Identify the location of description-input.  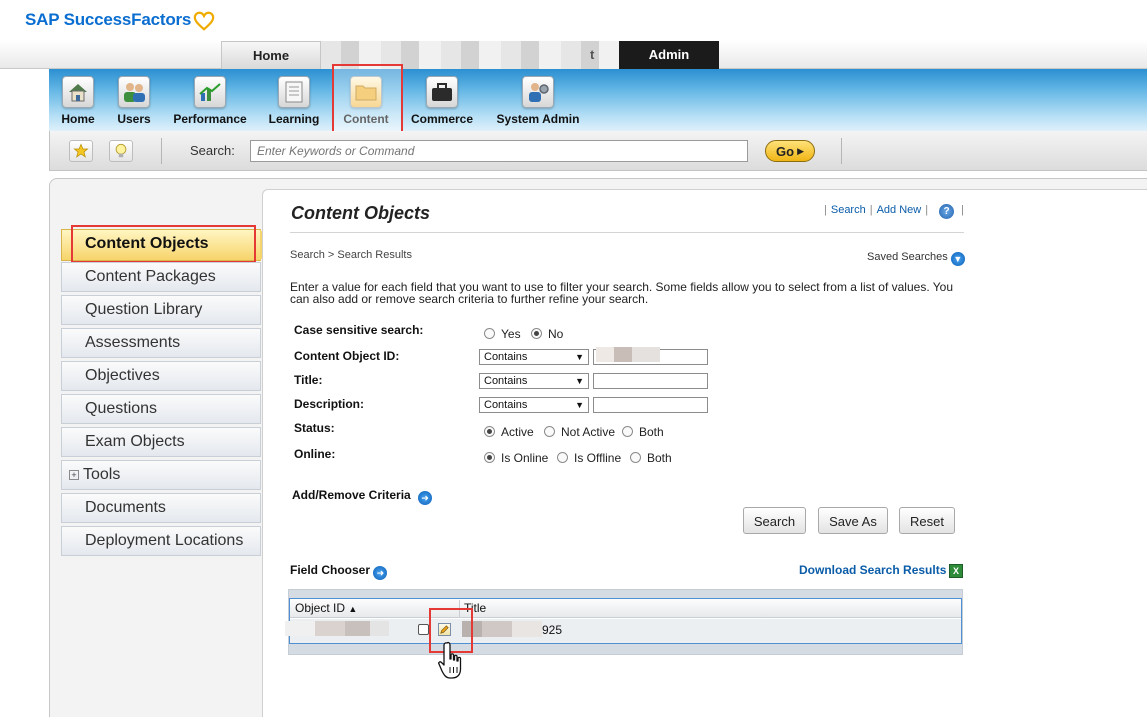
(650, 405).